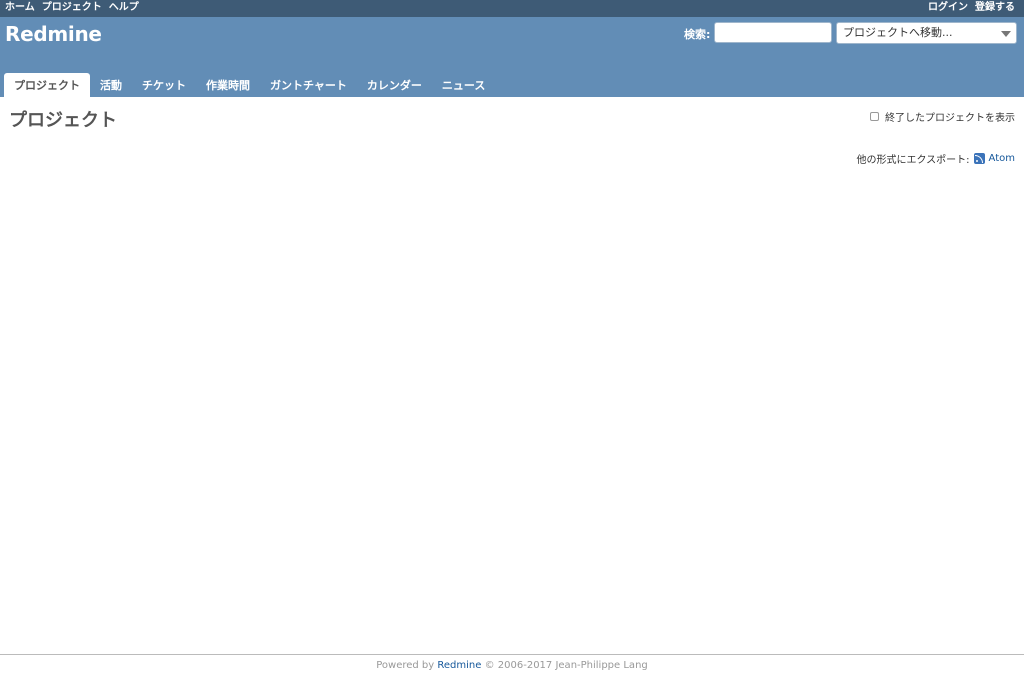 The image size is (1024, 675). Describe the element at coordinates (773, 32) in the screenshot. I see `search-input` at that location.